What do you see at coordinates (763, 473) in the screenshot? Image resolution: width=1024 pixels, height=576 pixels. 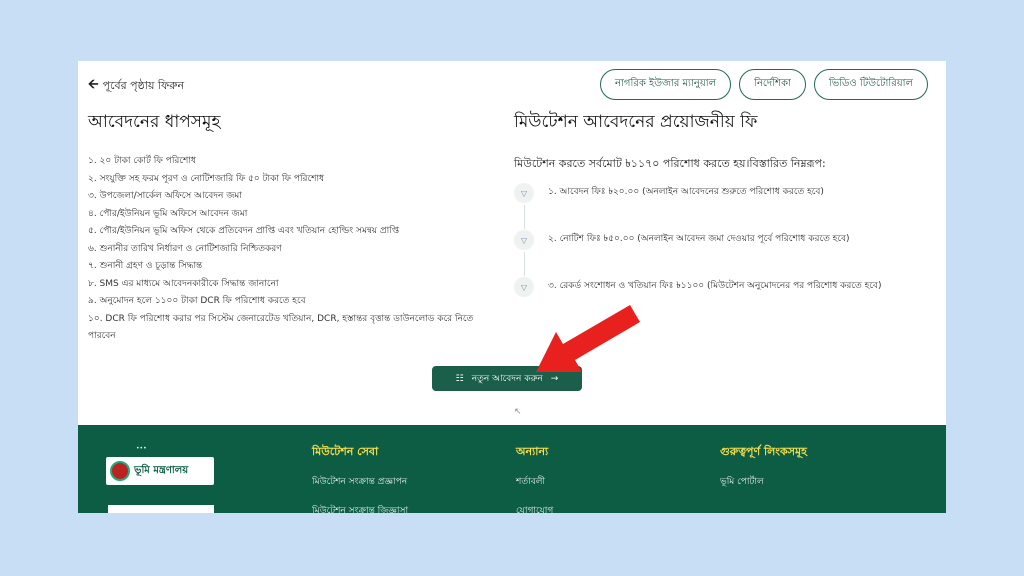 I see `footer-column-important-links: গুরুত্বপূর্ণ লিংকসমূহ ভূমি পোর্টাল` at bounding box center [763, 473].